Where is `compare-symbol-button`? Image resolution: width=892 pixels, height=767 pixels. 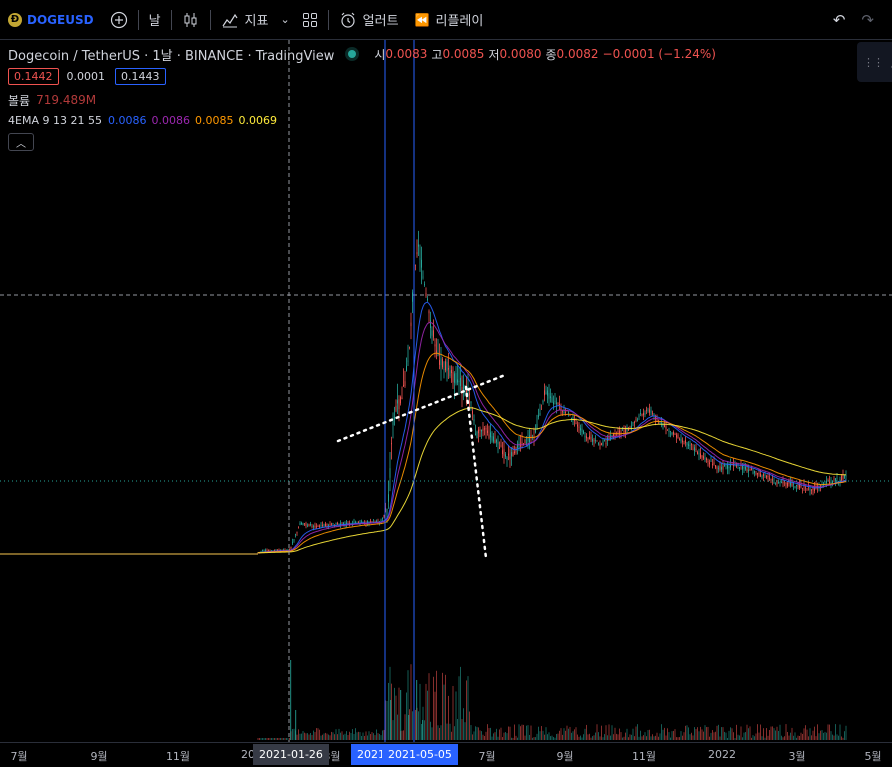
compare-symbol-button is located at coordinates (119, 20).